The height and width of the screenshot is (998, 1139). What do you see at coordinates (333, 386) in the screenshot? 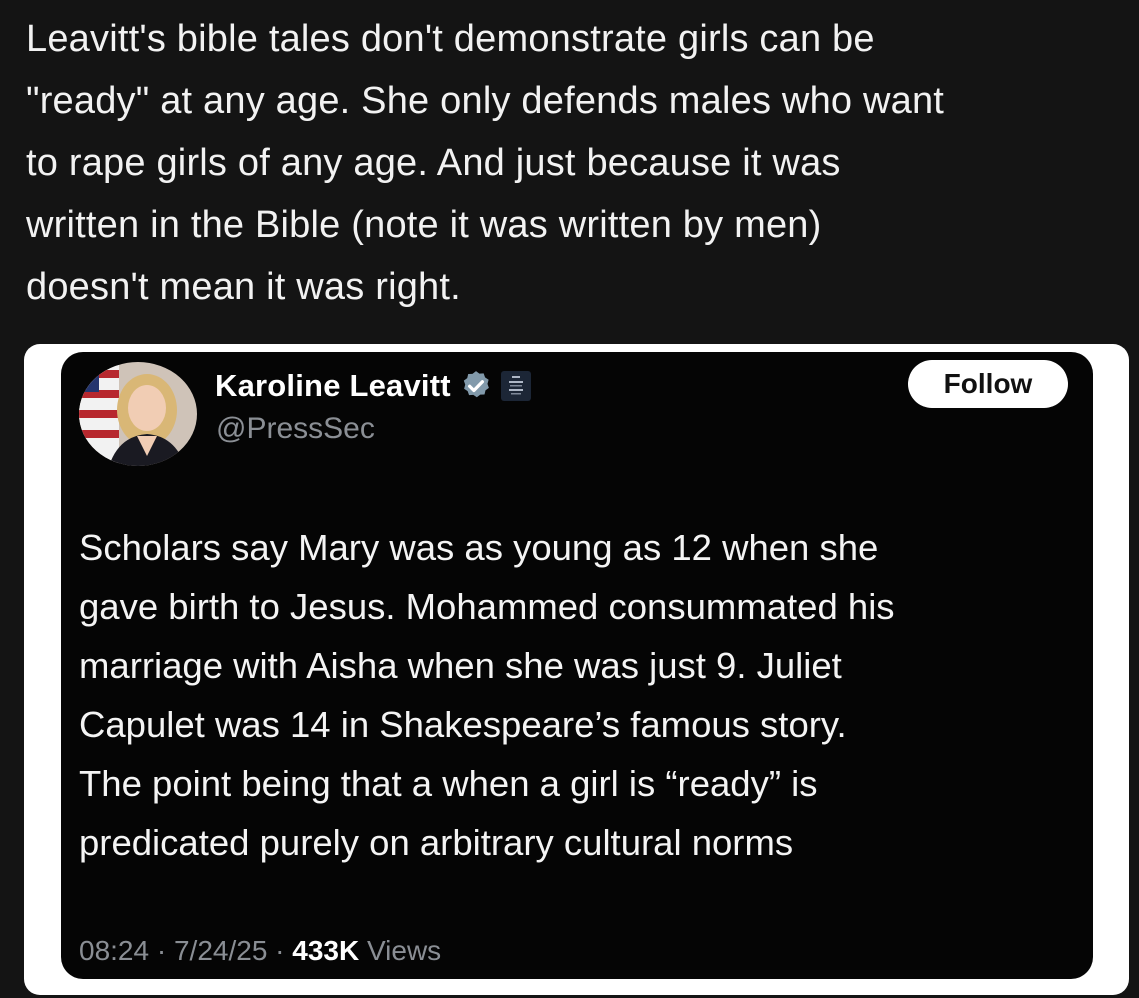
I see `author-name: Karoline Leavitt` at bounding box center [333, 386].